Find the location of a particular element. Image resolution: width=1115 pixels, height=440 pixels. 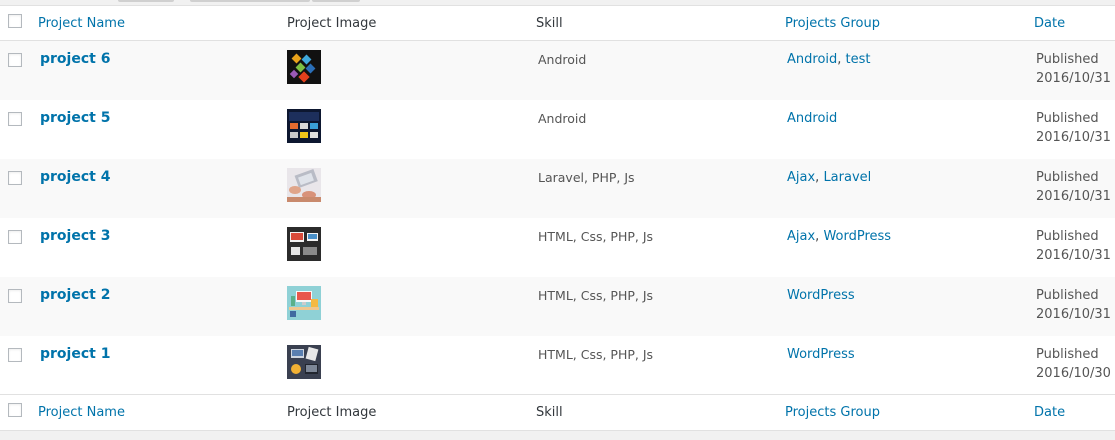

project-group-link: Laravel is located at coordinates (847, 177).